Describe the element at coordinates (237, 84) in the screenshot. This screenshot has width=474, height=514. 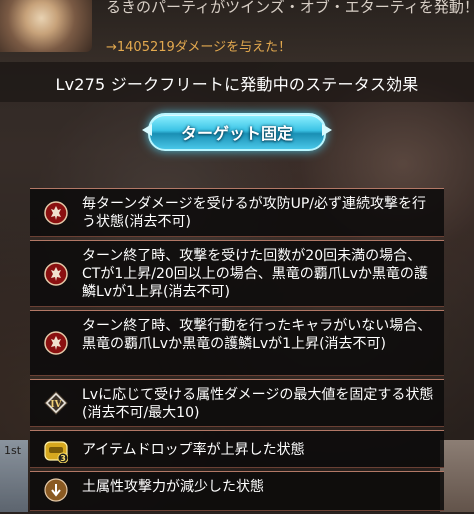
I see `status-header-title: Lv275 ジークフリートに発動中のステータス効果` at that location.